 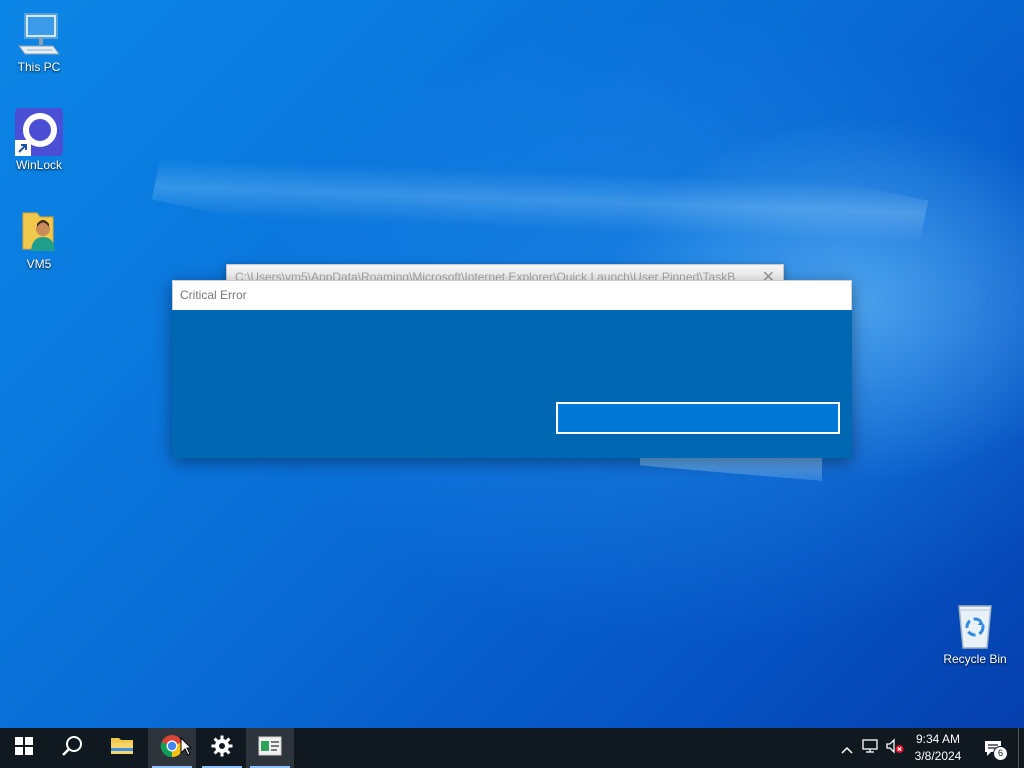 I want to click on show-hidden-icons-button, so click(x=847, y=748).